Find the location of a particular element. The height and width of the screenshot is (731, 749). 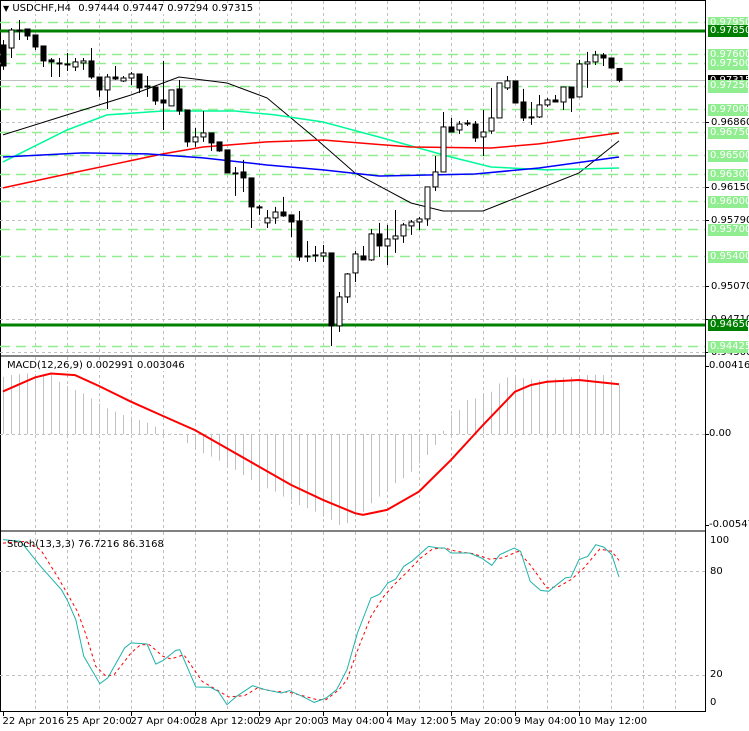

level-price-label: 0.94425 is located at coordinates (728, 346).